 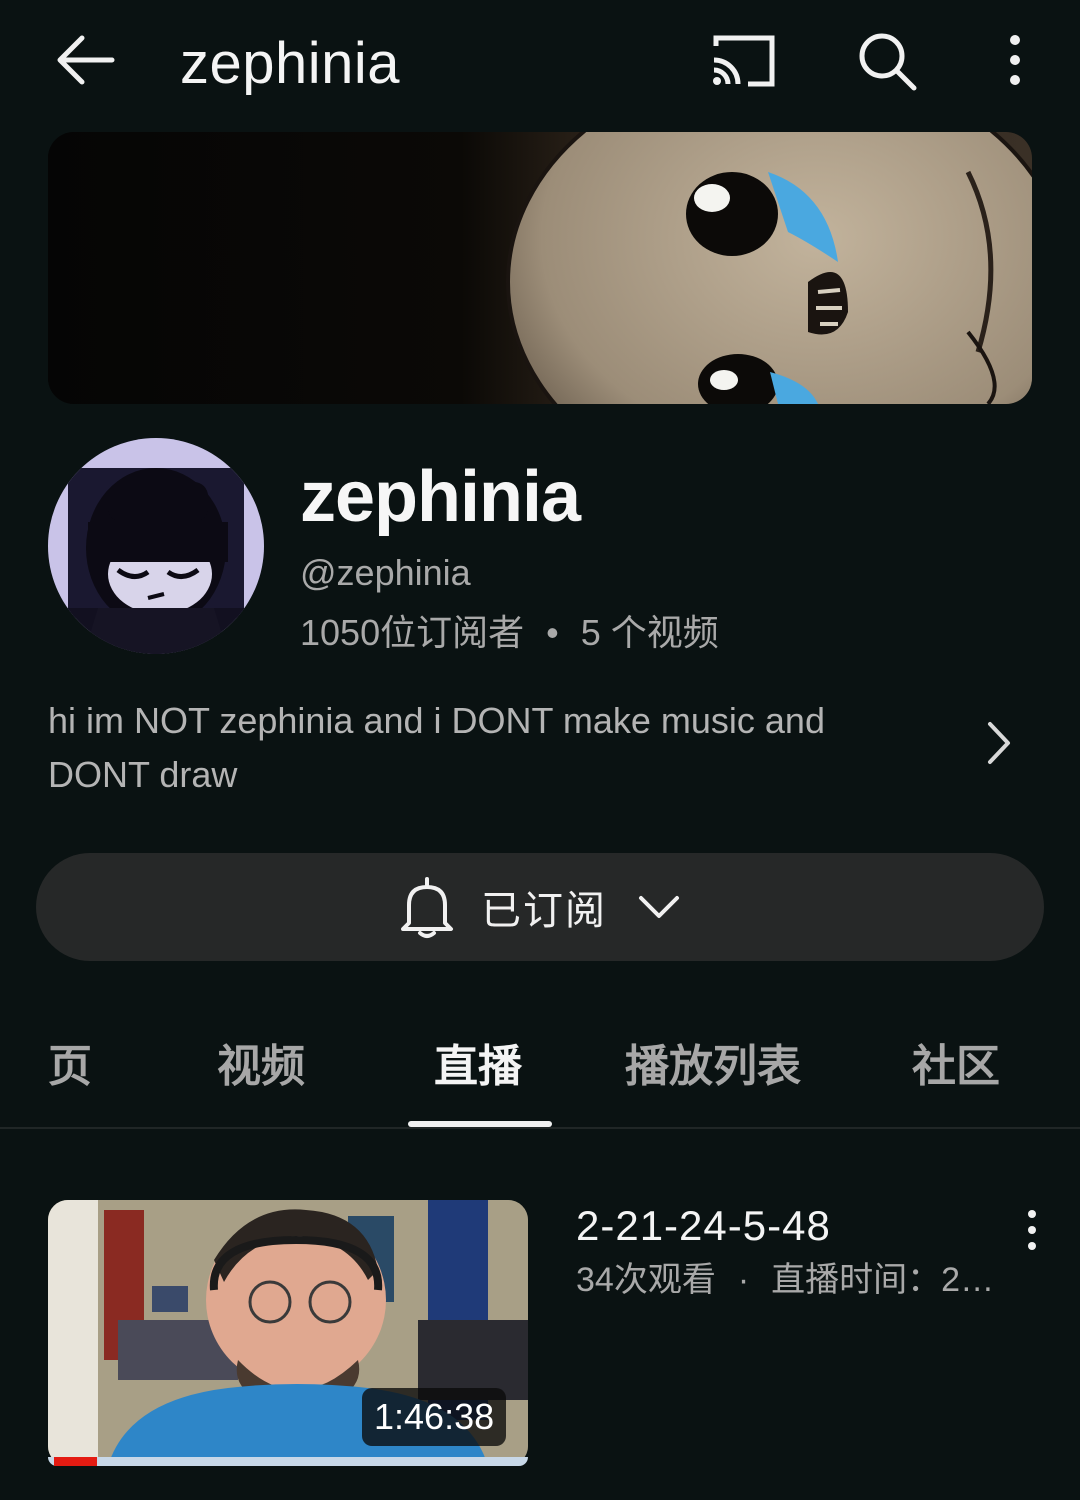 I want to click on channel-avatar, so click(x=156, y=546).